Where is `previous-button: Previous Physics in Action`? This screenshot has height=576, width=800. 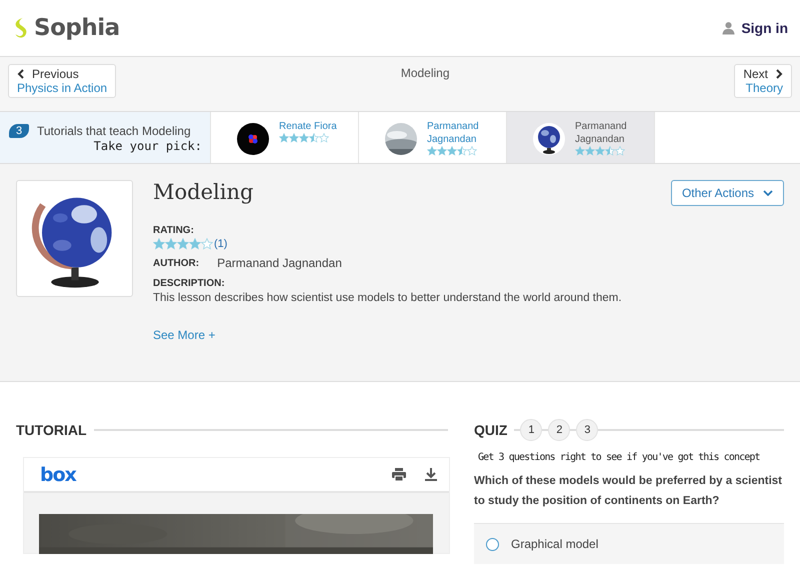
previous-button: Previous Physics in Action is located at coordinates (62, 81).